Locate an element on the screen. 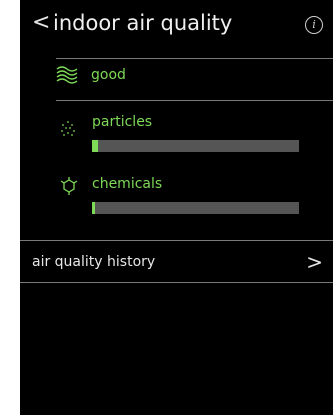  info-icon: i is located at coordinates (314, 25).